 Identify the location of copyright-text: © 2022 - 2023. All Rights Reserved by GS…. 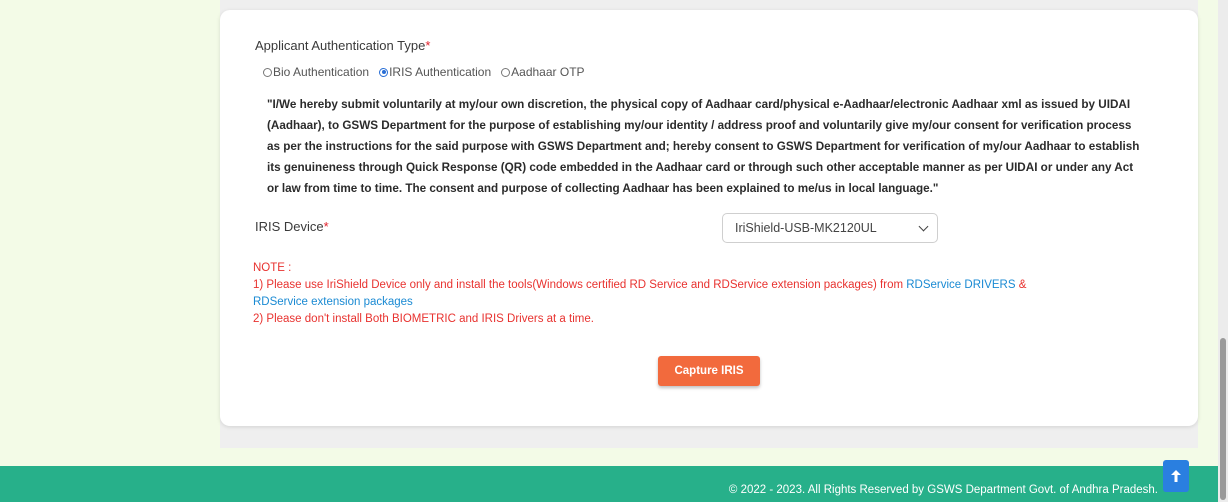
(943, 490).